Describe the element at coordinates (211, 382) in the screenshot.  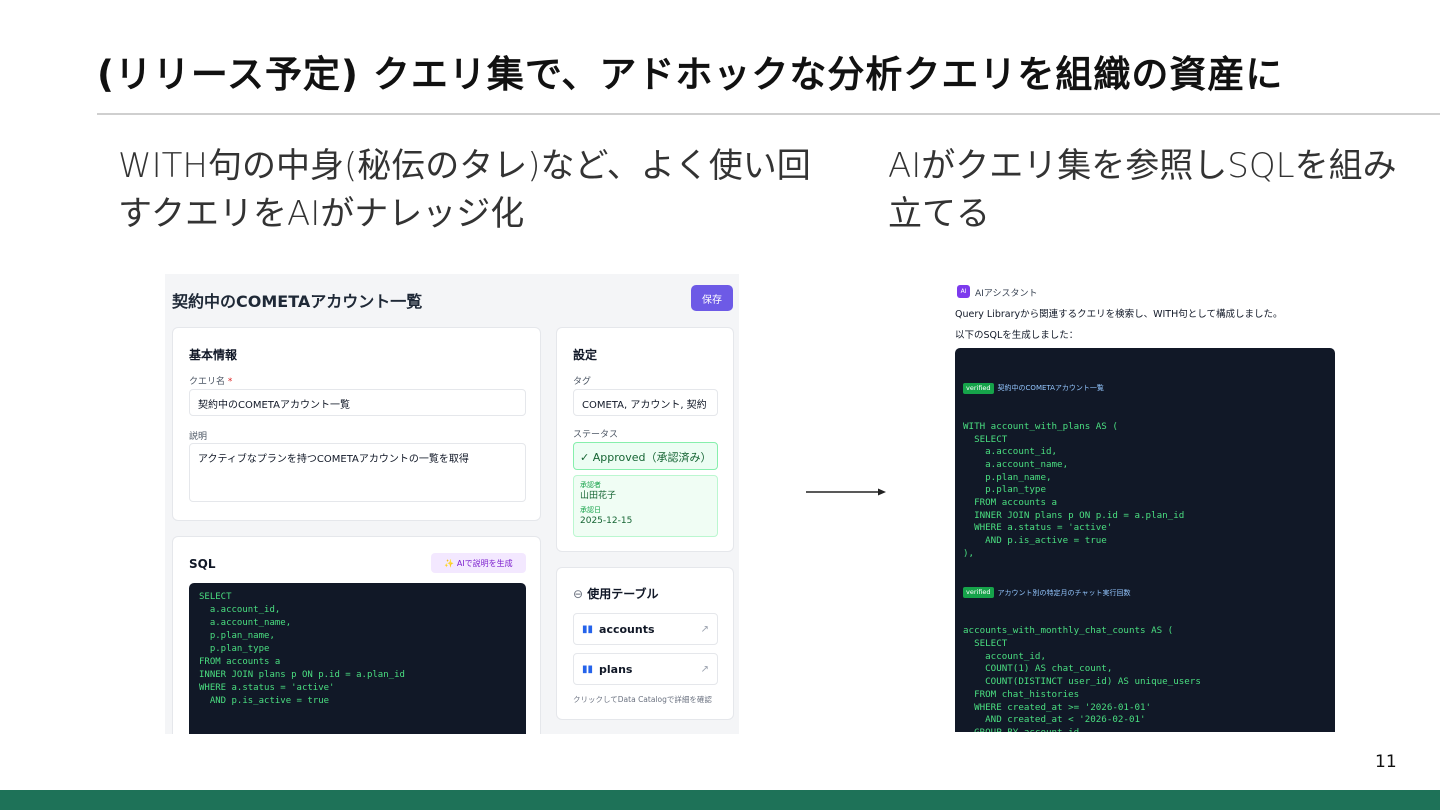
I see `query-name-label: クエリ名 *` at that location.